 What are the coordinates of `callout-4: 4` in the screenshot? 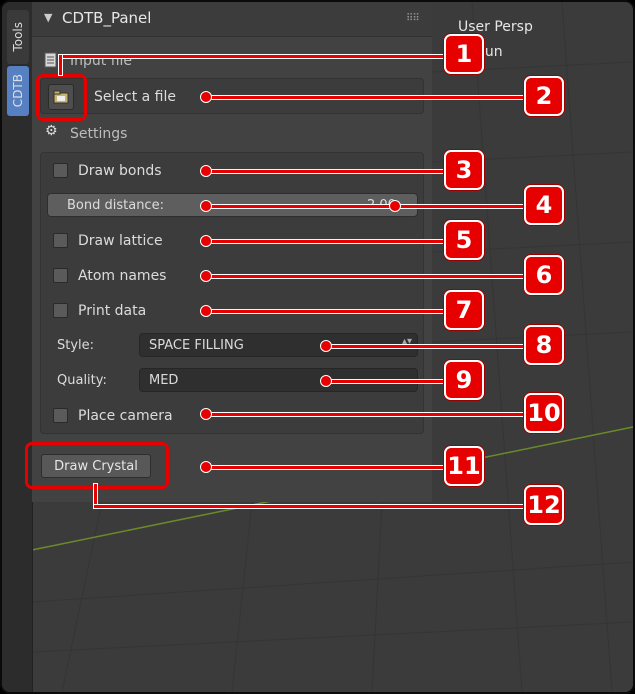 It's located at (544, 205).